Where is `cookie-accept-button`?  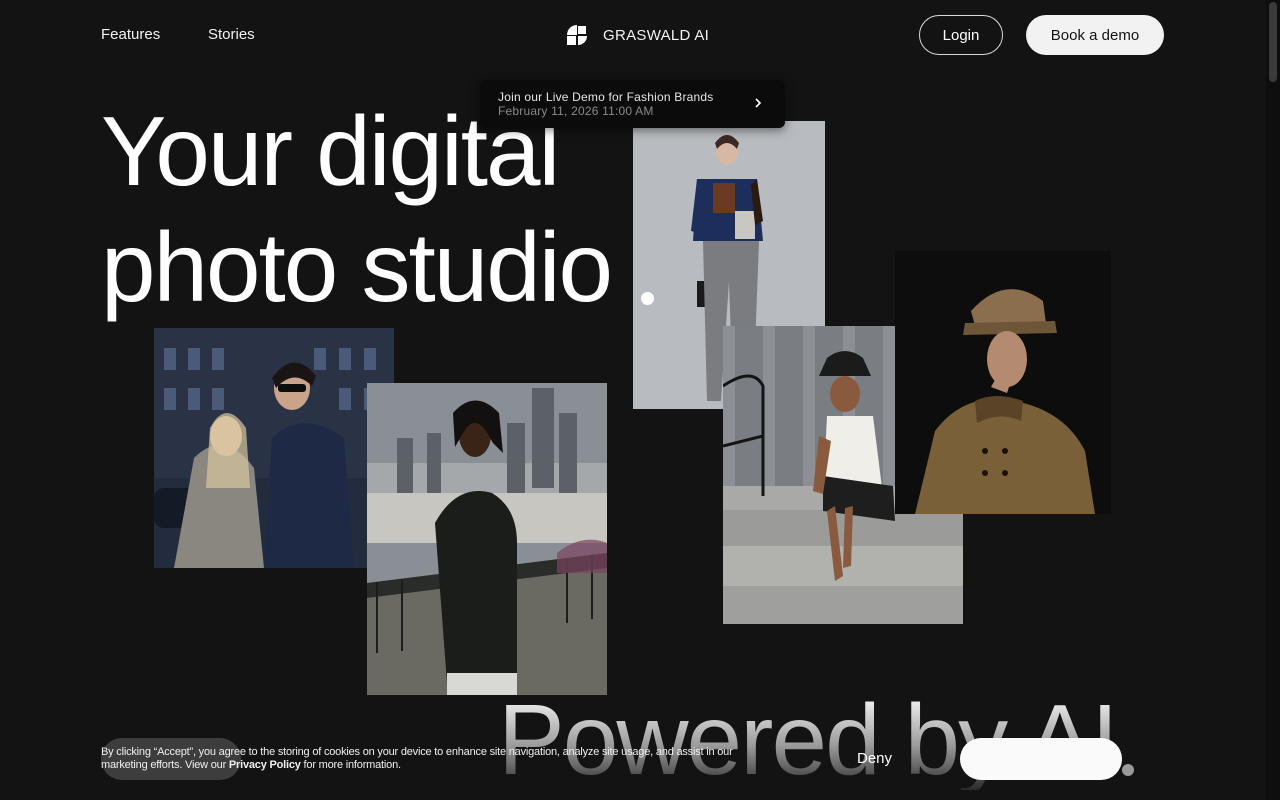 cookie-accept-button is located at coordinates (1041, 759).